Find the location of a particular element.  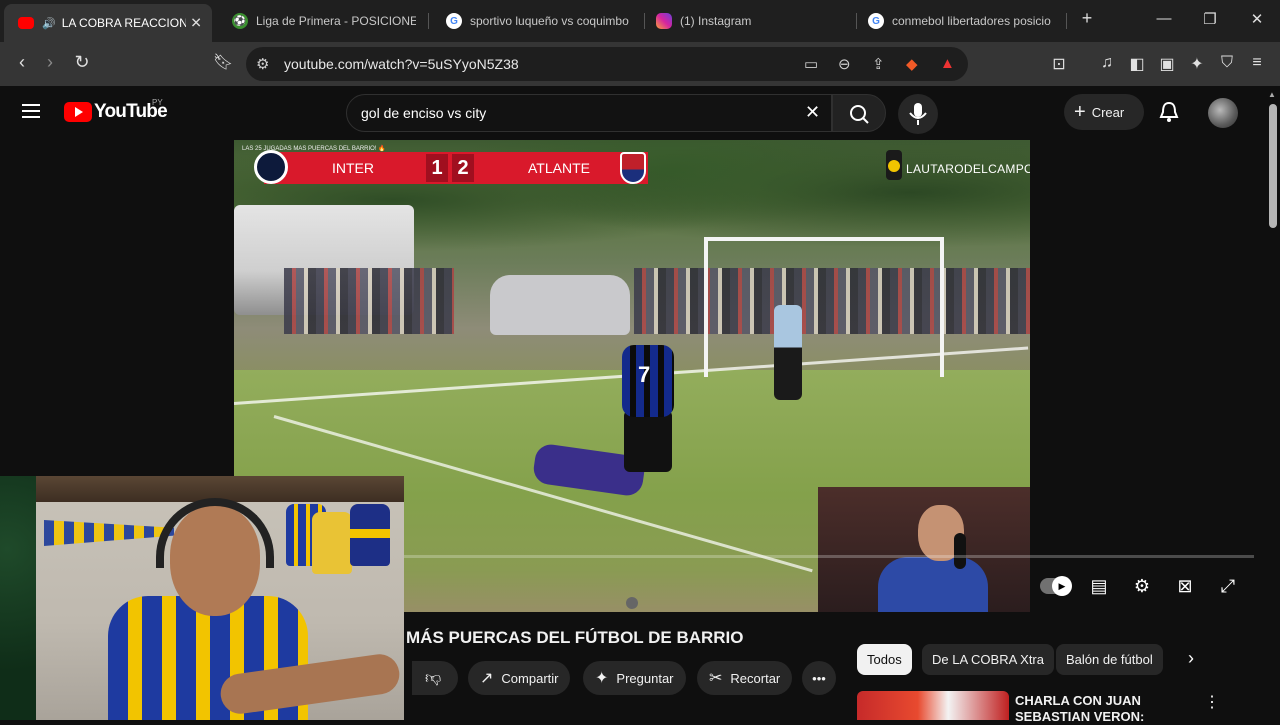

clip-button: ✂ Recortar is located at coordinates (745, 678).